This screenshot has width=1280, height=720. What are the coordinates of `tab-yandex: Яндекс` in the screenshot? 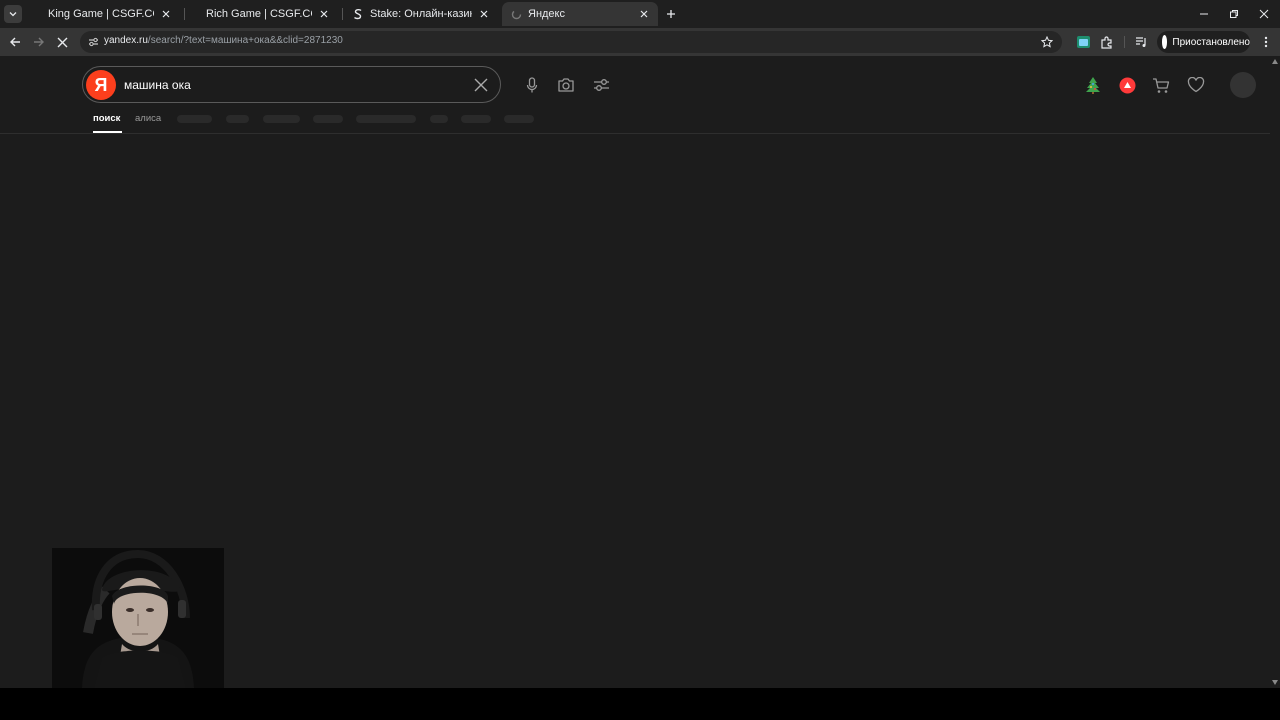 It's located at (580, 14).